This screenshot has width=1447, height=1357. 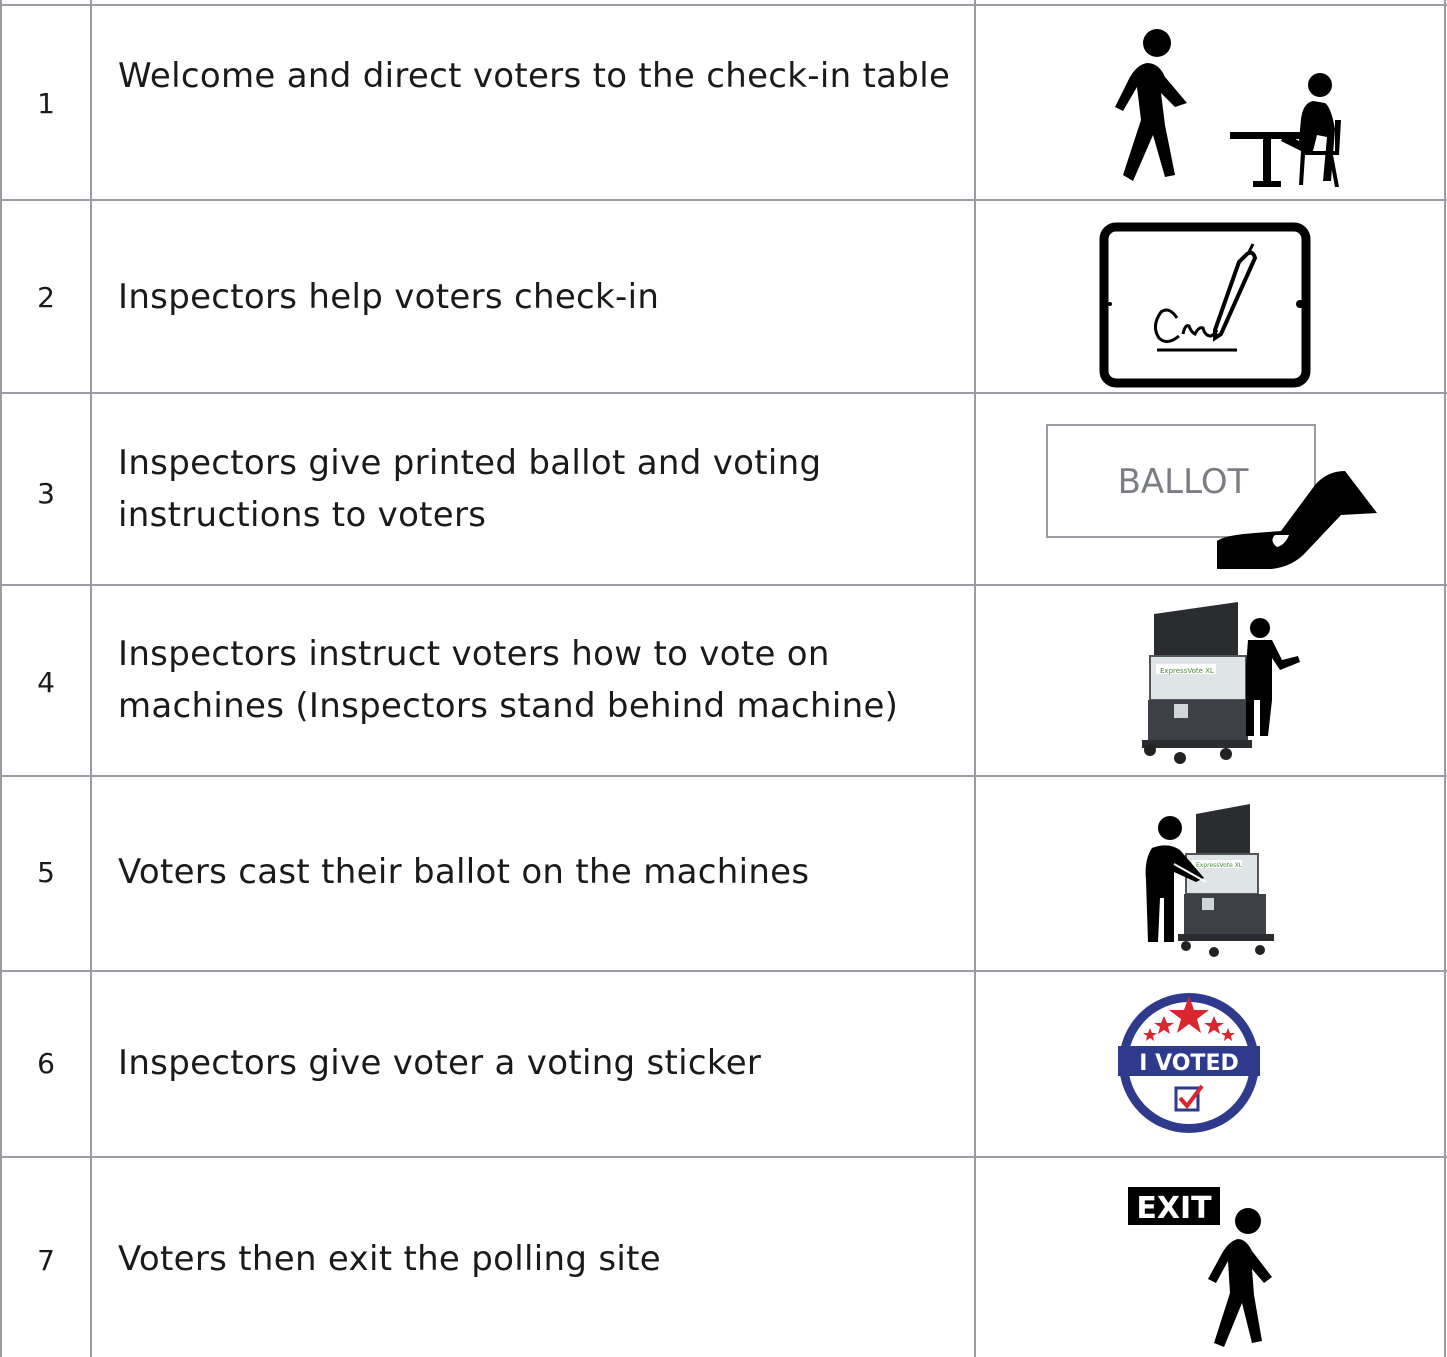 I want to click on step-number: 6, so click(x=46, y=1063).